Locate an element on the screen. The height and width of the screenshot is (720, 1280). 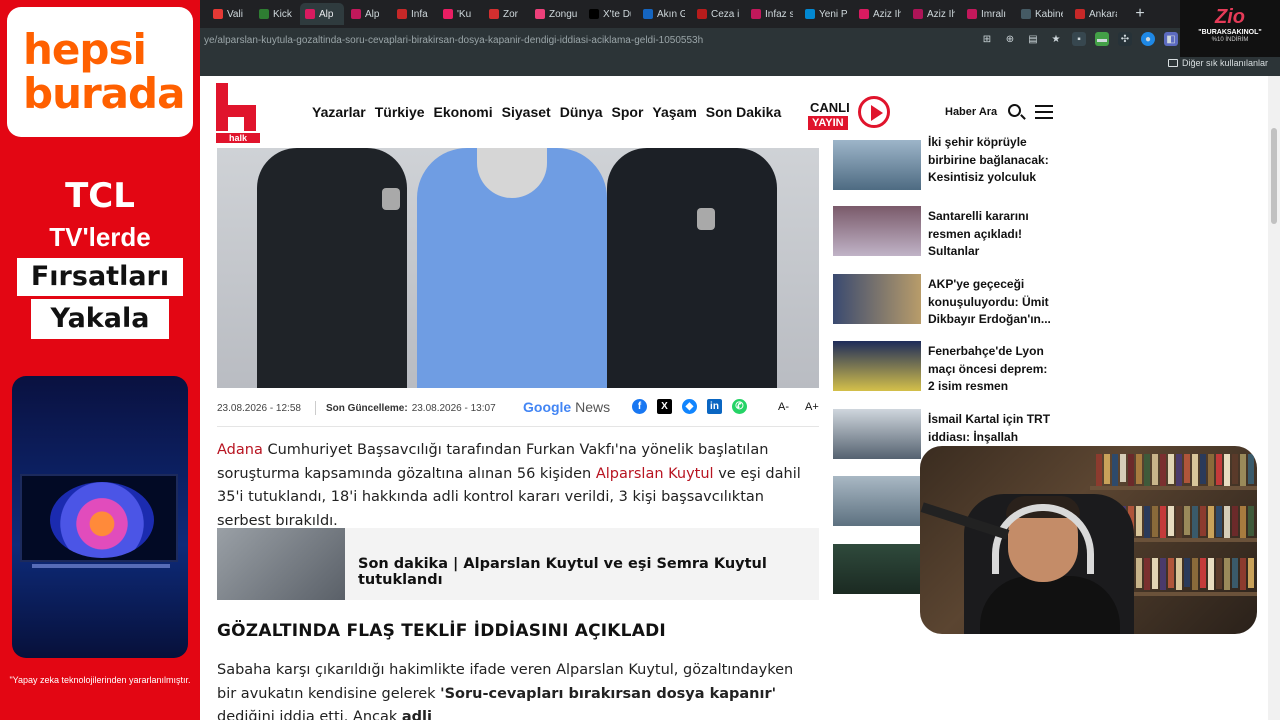
bluesky-icon: ◆ is located at coordinates (689, 406).